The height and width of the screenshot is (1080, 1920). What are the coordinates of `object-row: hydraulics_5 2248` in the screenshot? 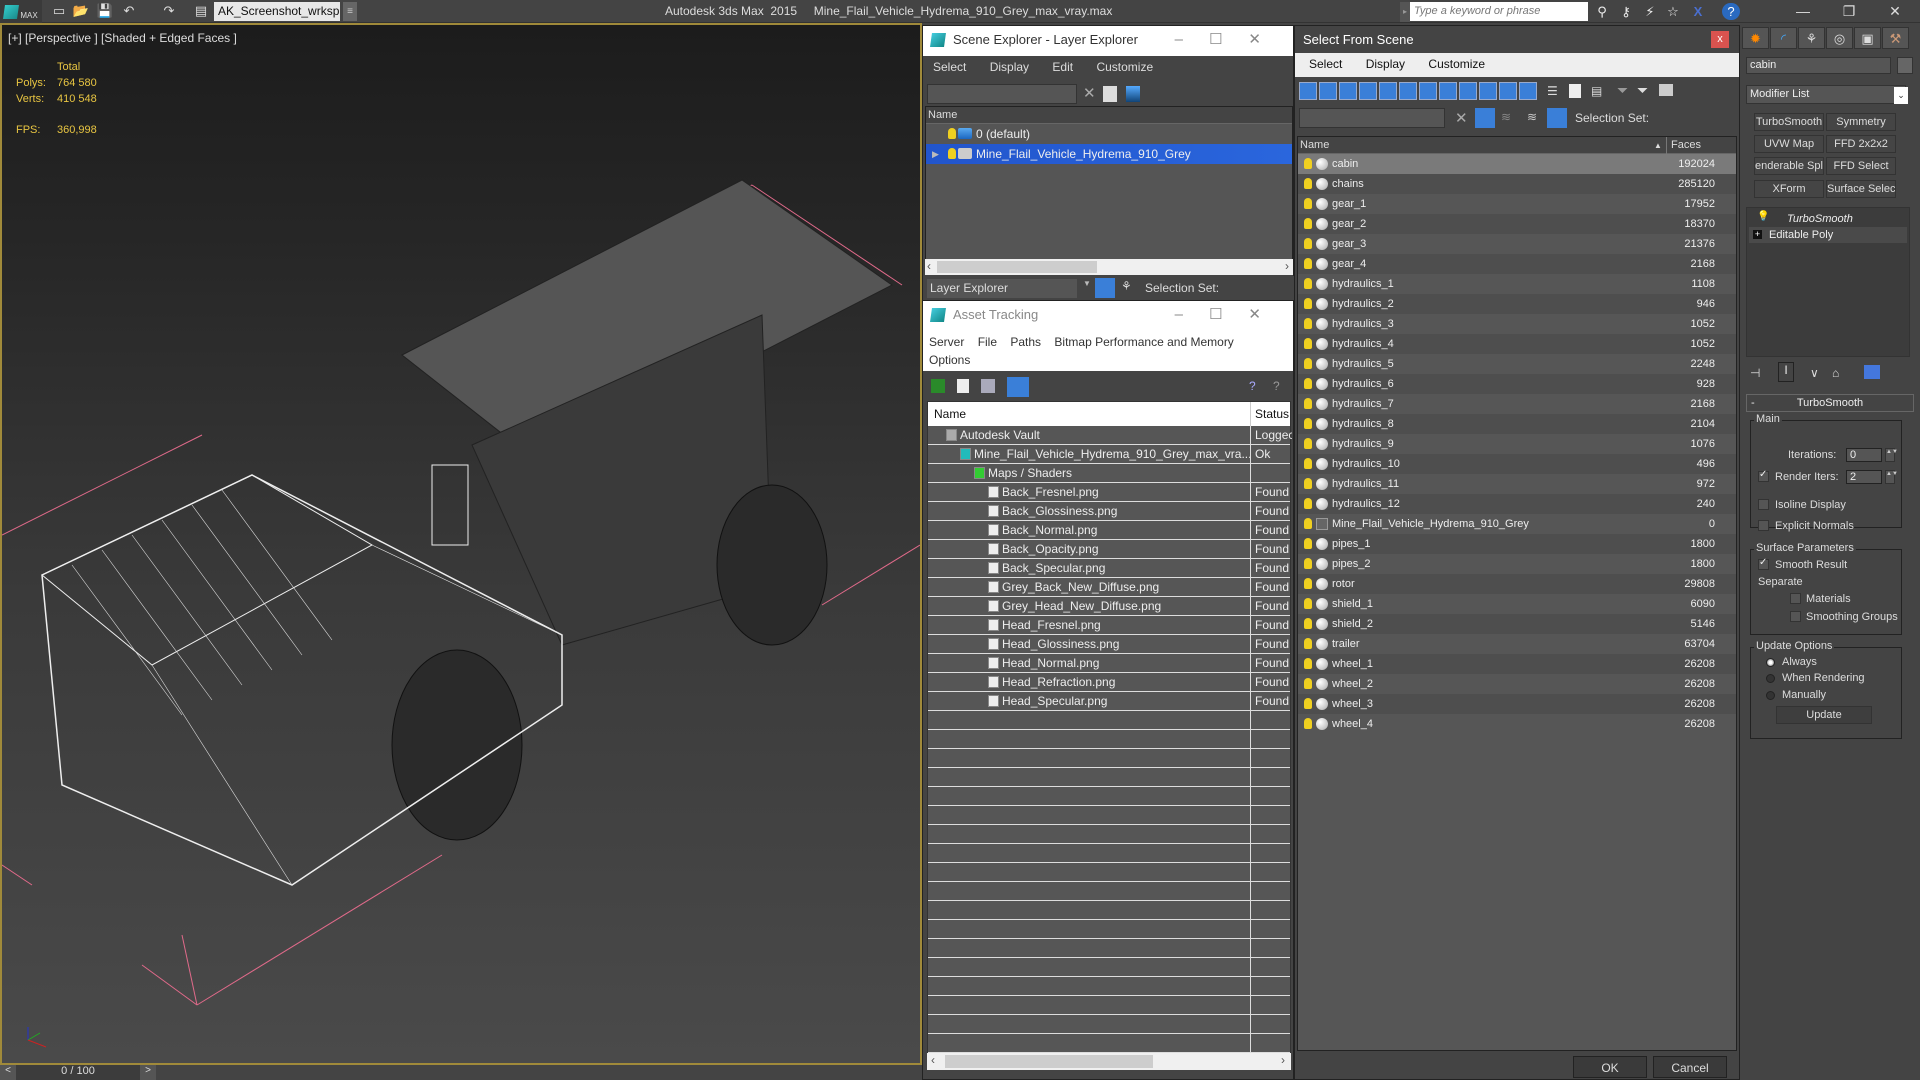 It's located at (1517, 364).